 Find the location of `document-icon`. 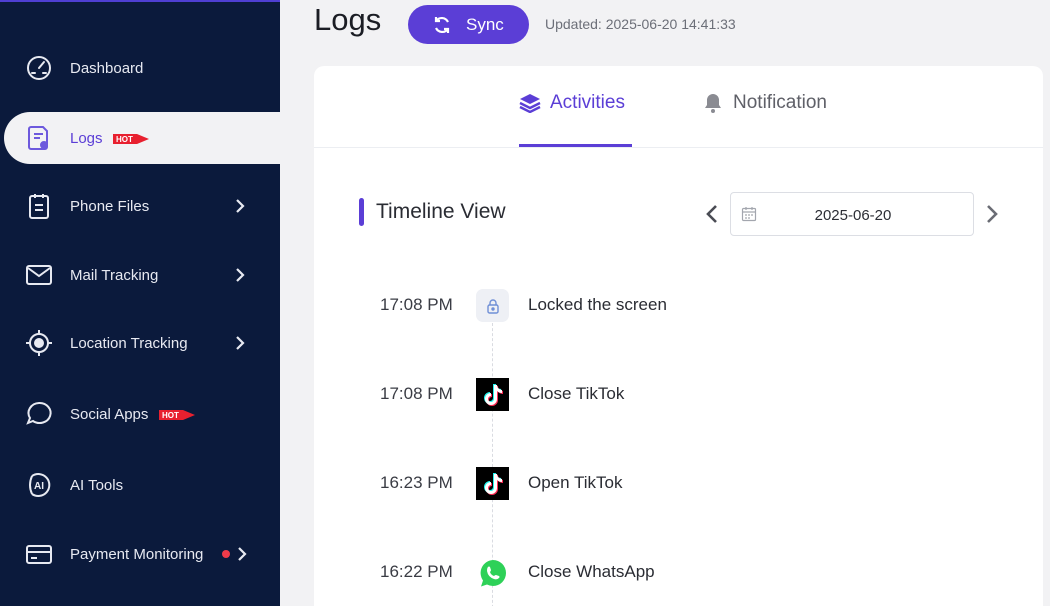

document-icon is located at coordinates (39, 138).